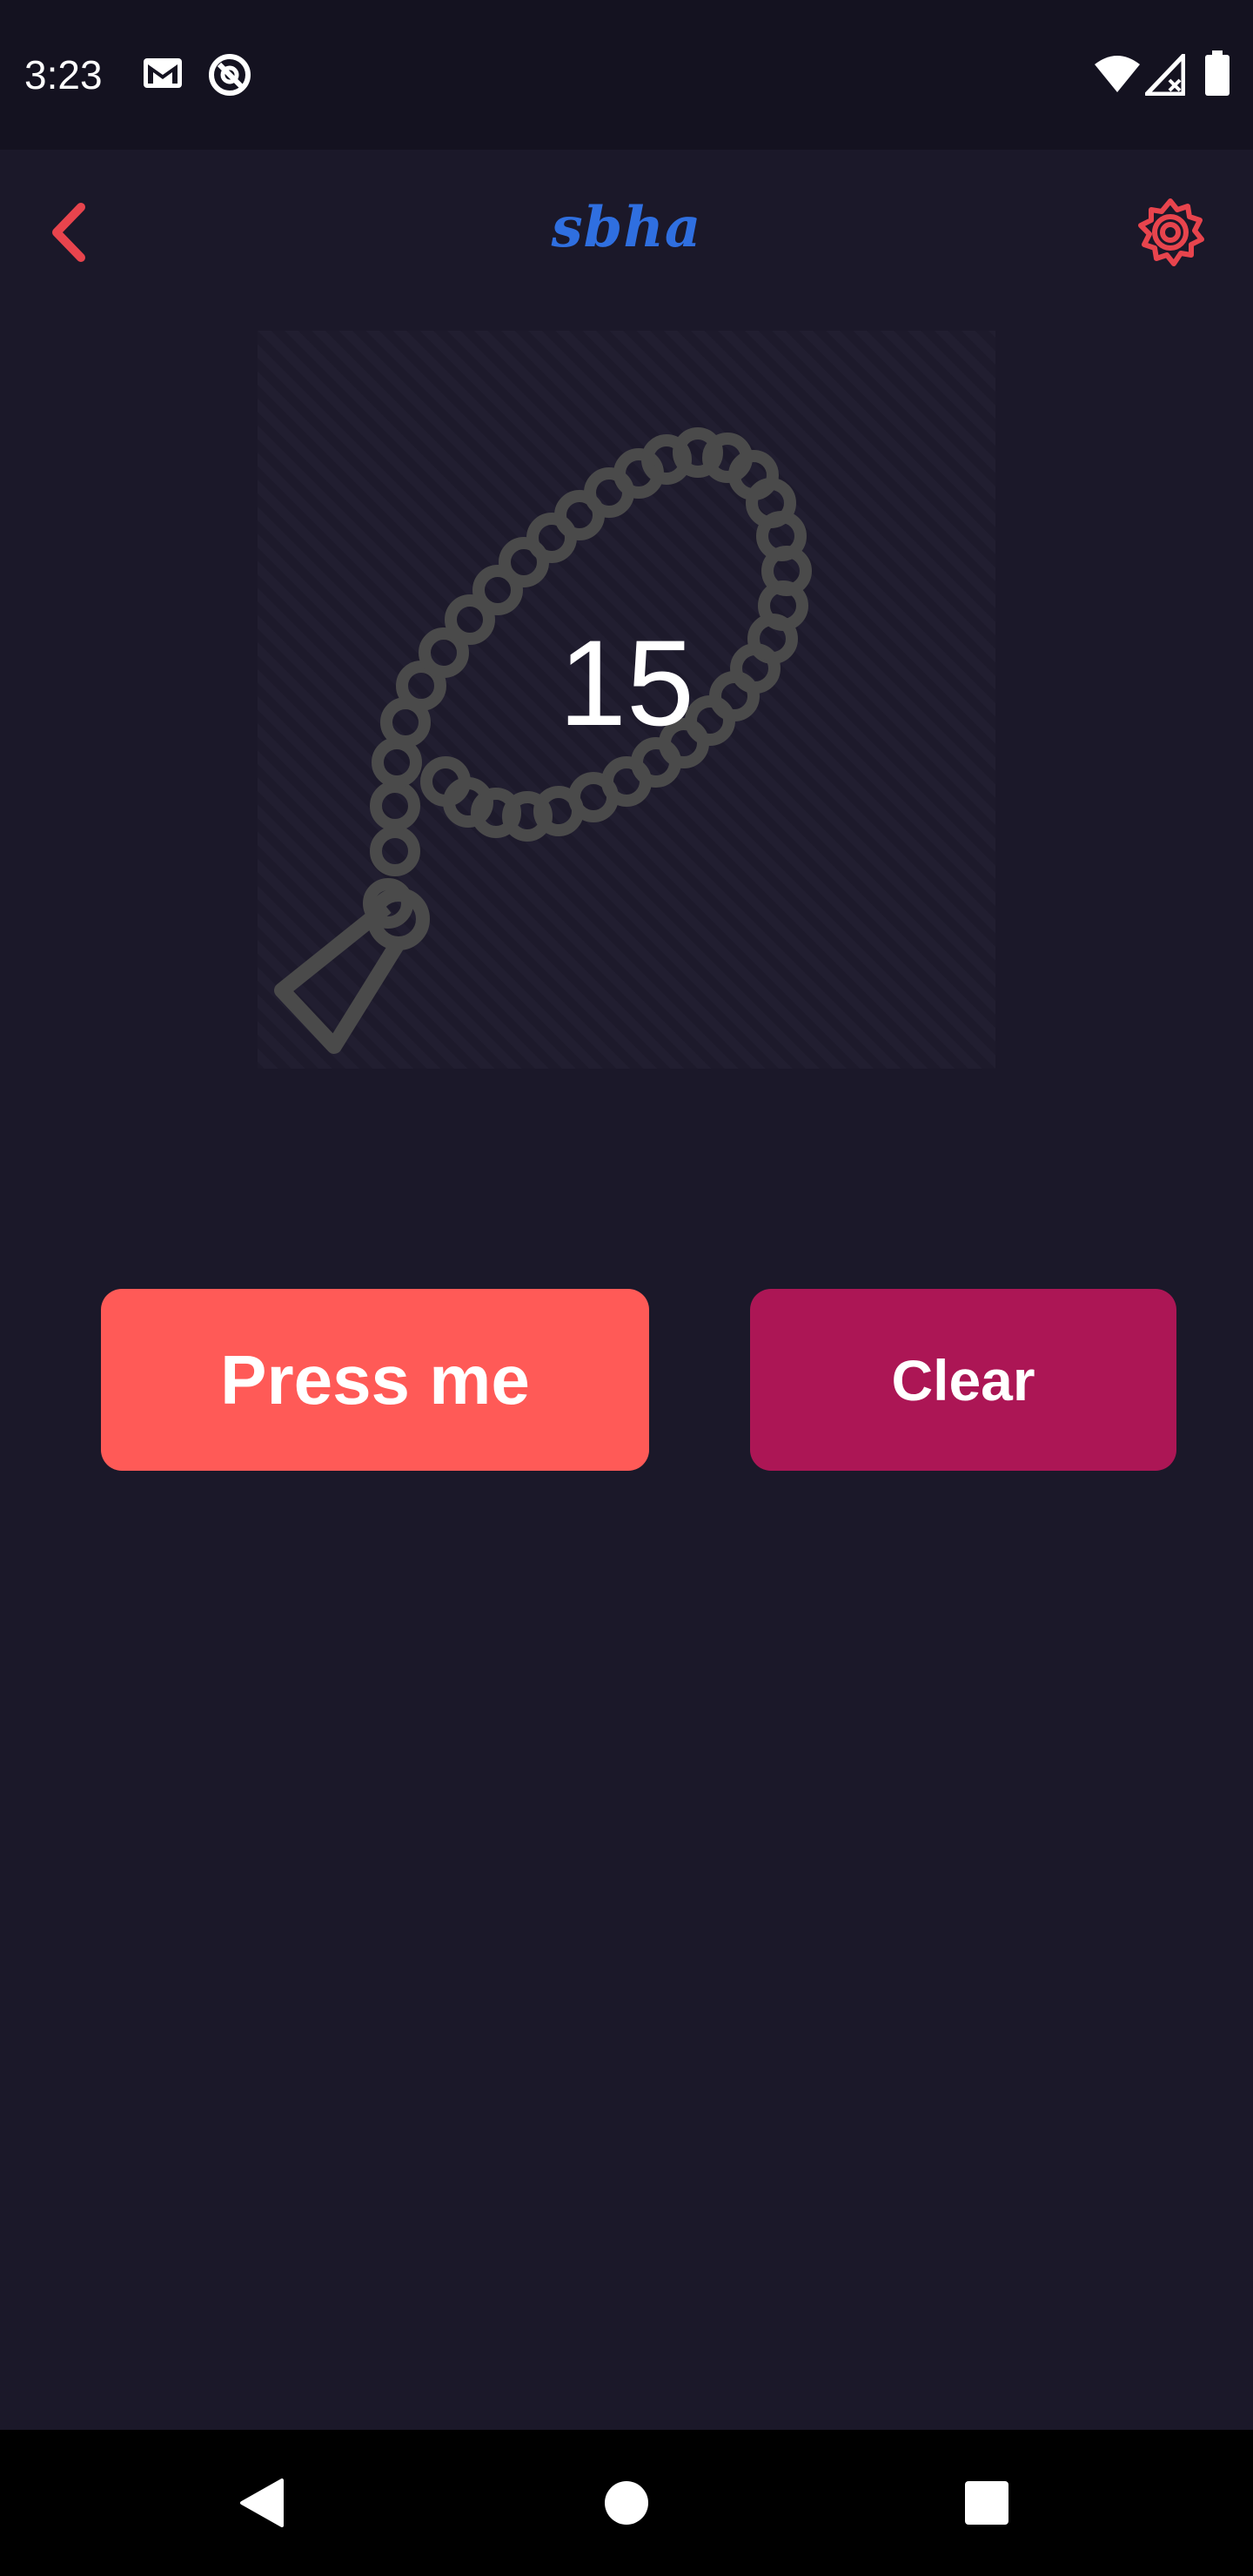 Image resolution: width=1253 pixels, height=2576 pixels. I want to click on recents-square-icon, so click(986, 2503).